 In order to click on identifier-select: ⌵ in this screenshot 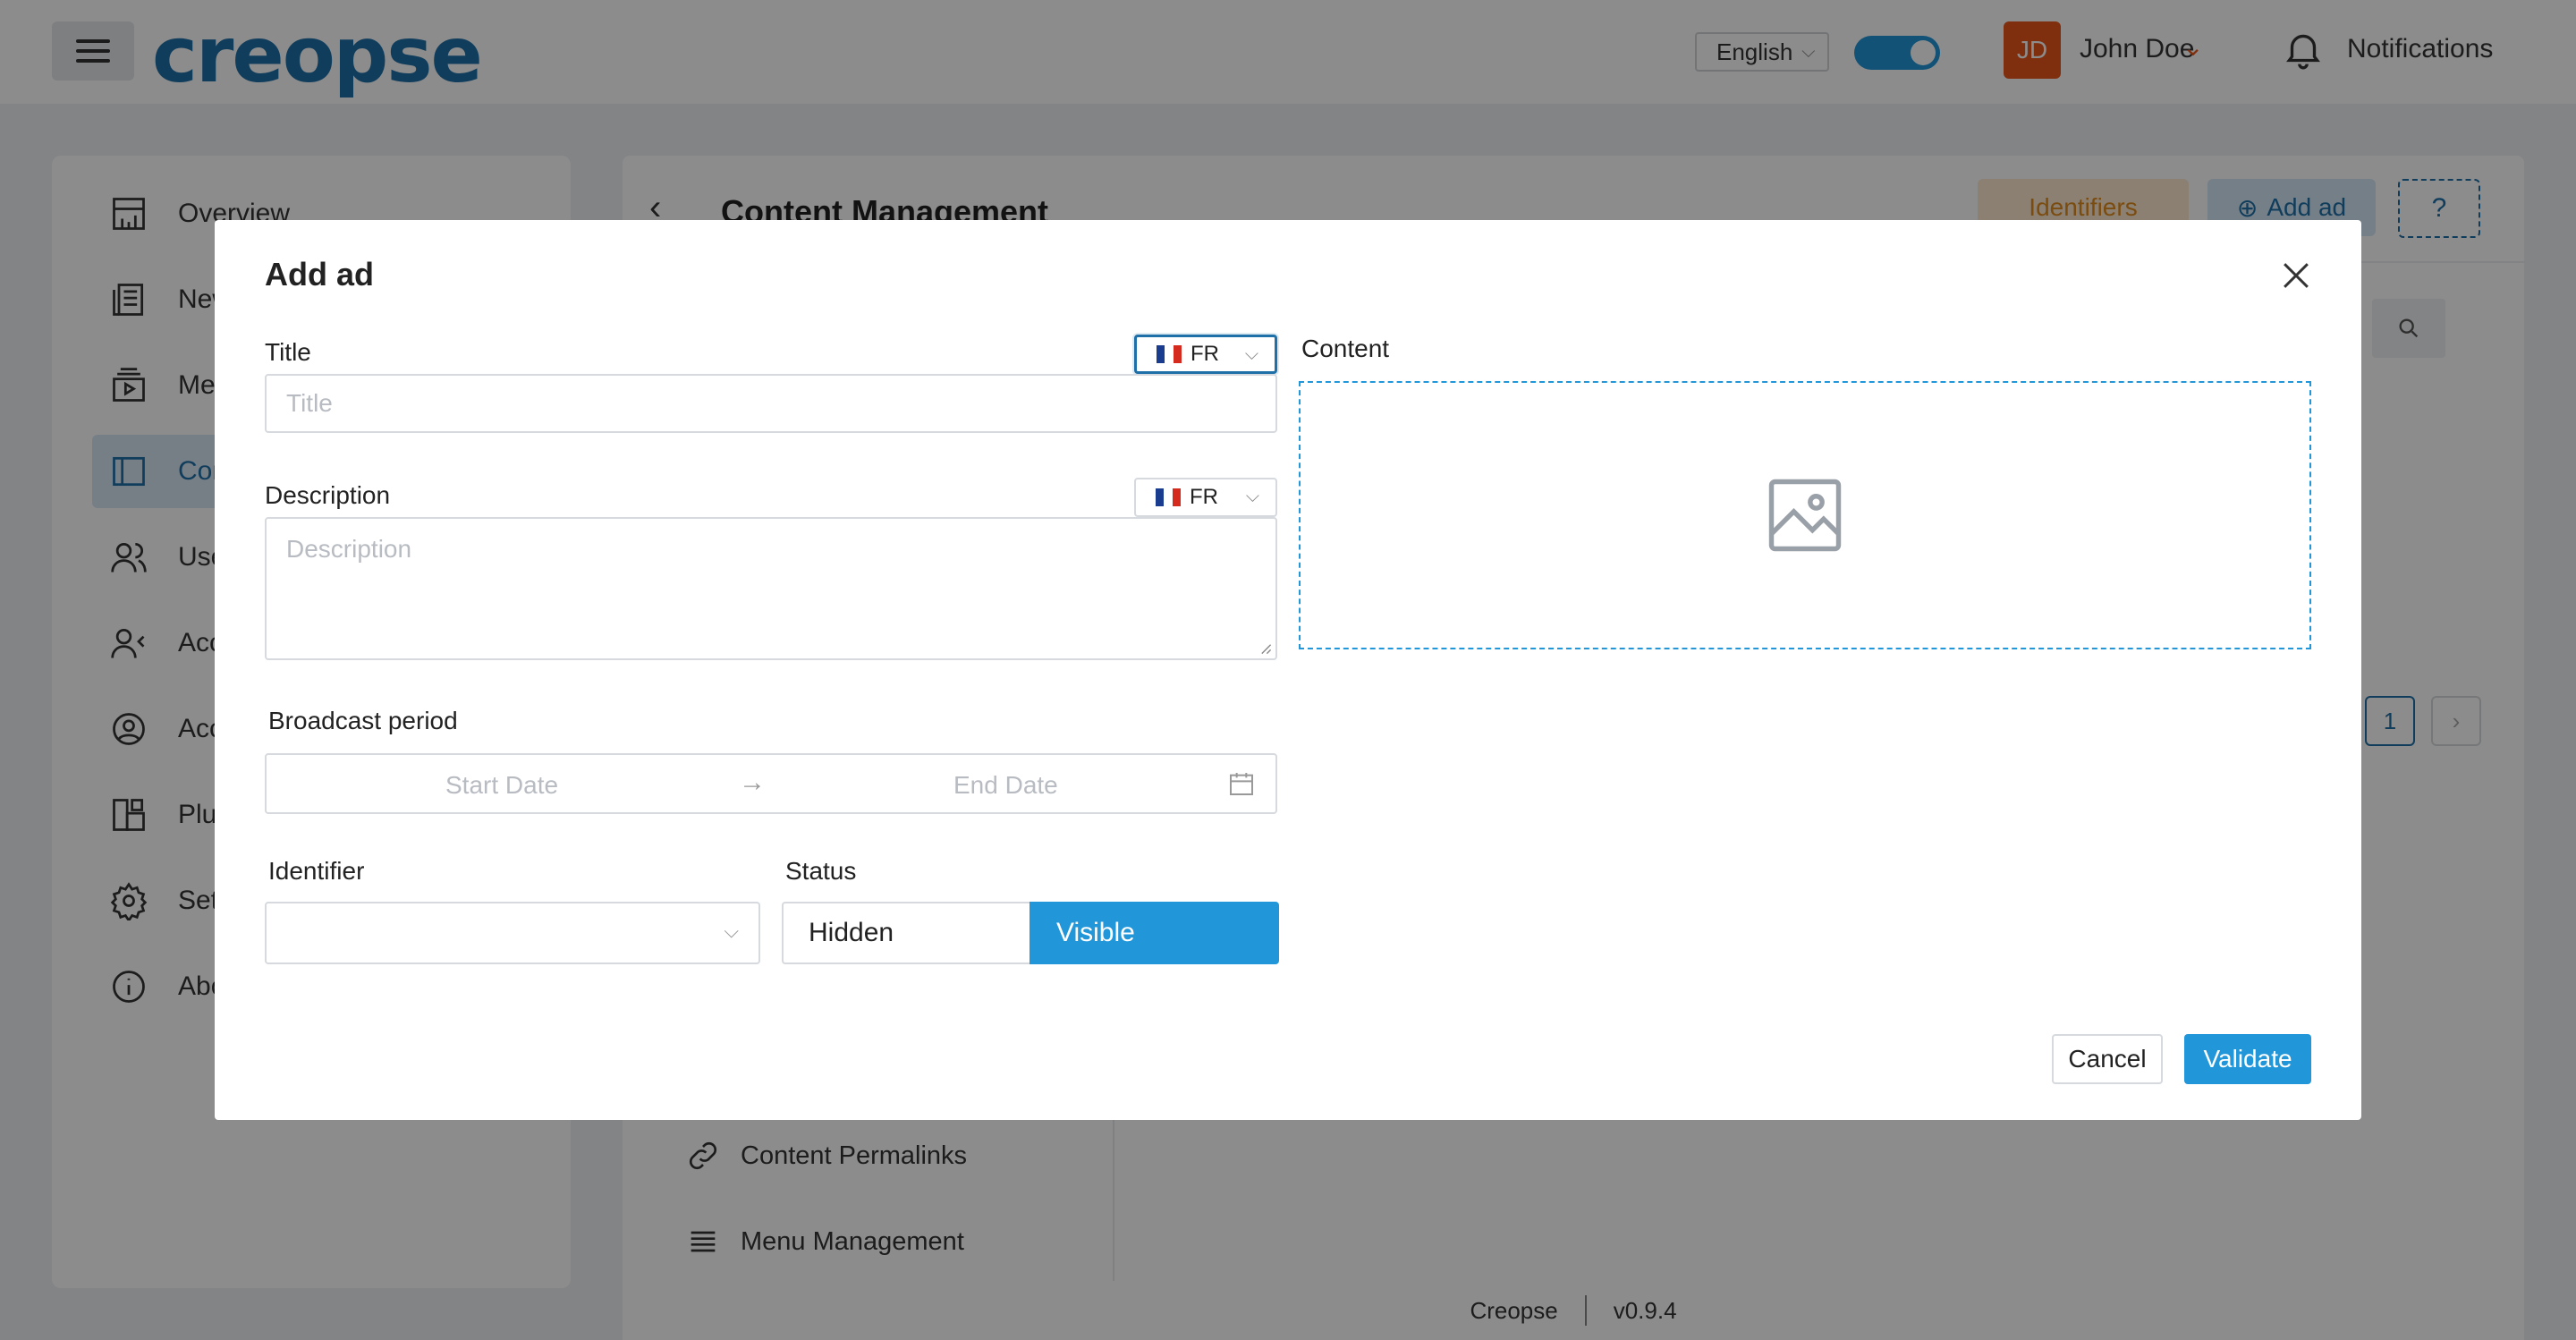, I will do `click(512, 933)`.